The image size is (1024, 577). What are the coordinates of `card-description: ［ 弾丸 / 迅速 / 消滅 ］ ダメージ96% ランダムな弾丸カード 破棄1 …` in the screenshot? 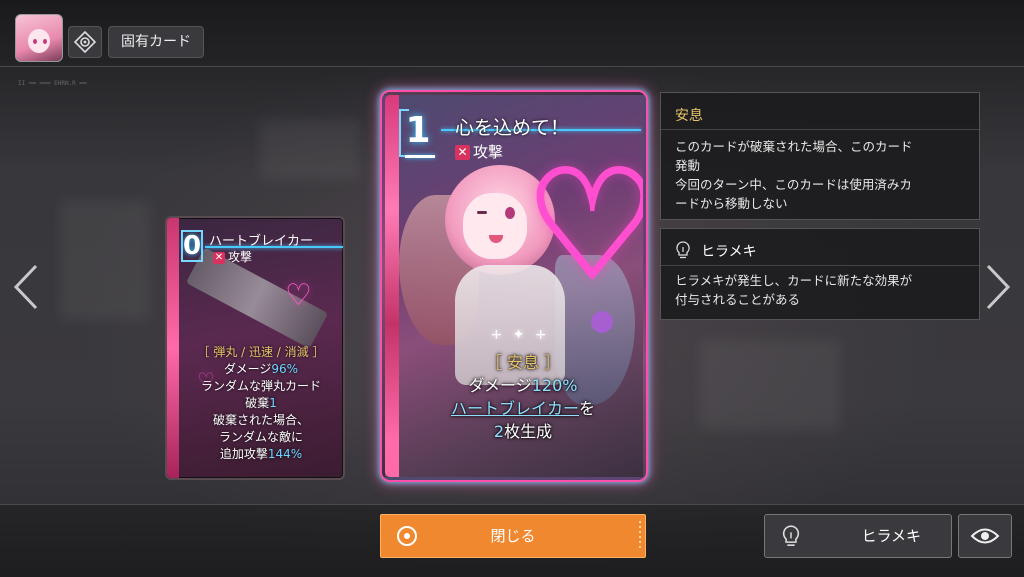 It's located at (261, 403).